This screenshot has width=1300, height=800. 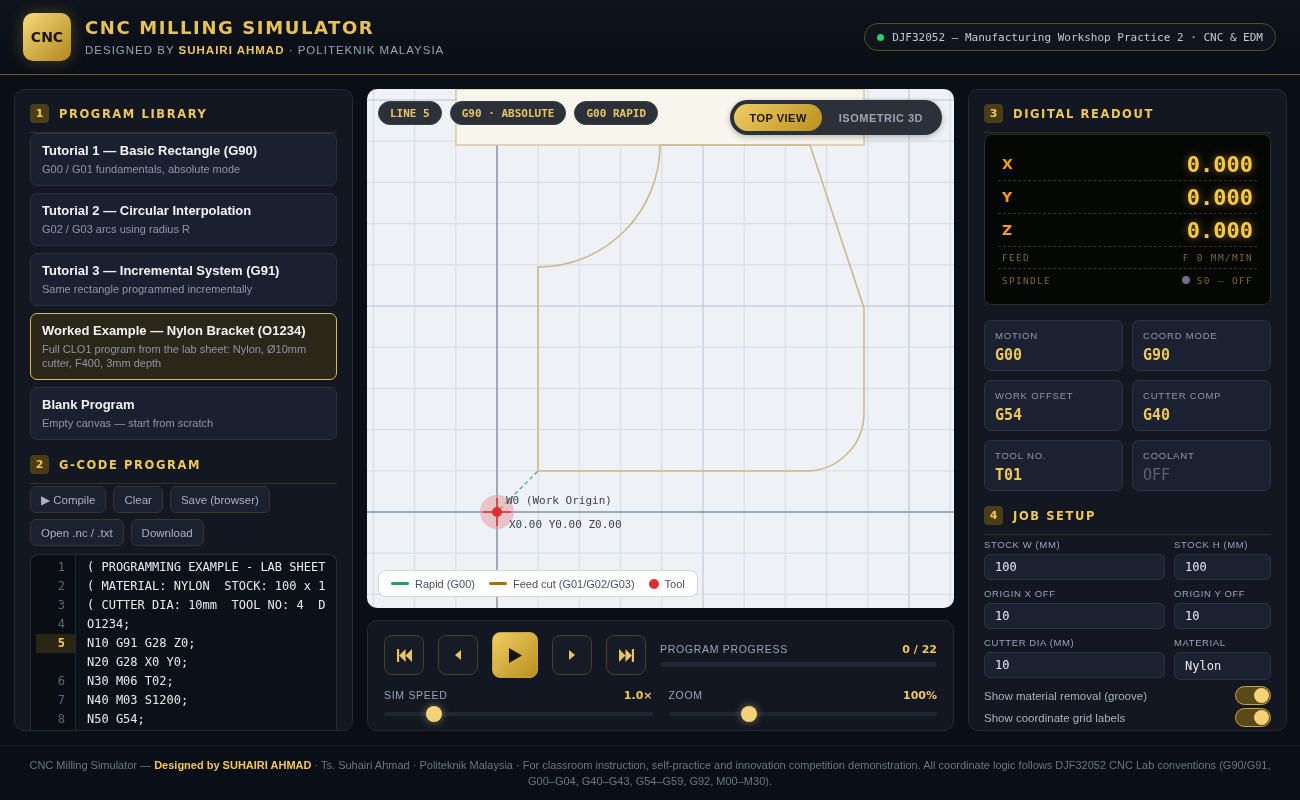 What do you see at coordinates (219, 499) in the screenshot?
I see `editor-button: Save (browser)` at bounding box center [219, 499].